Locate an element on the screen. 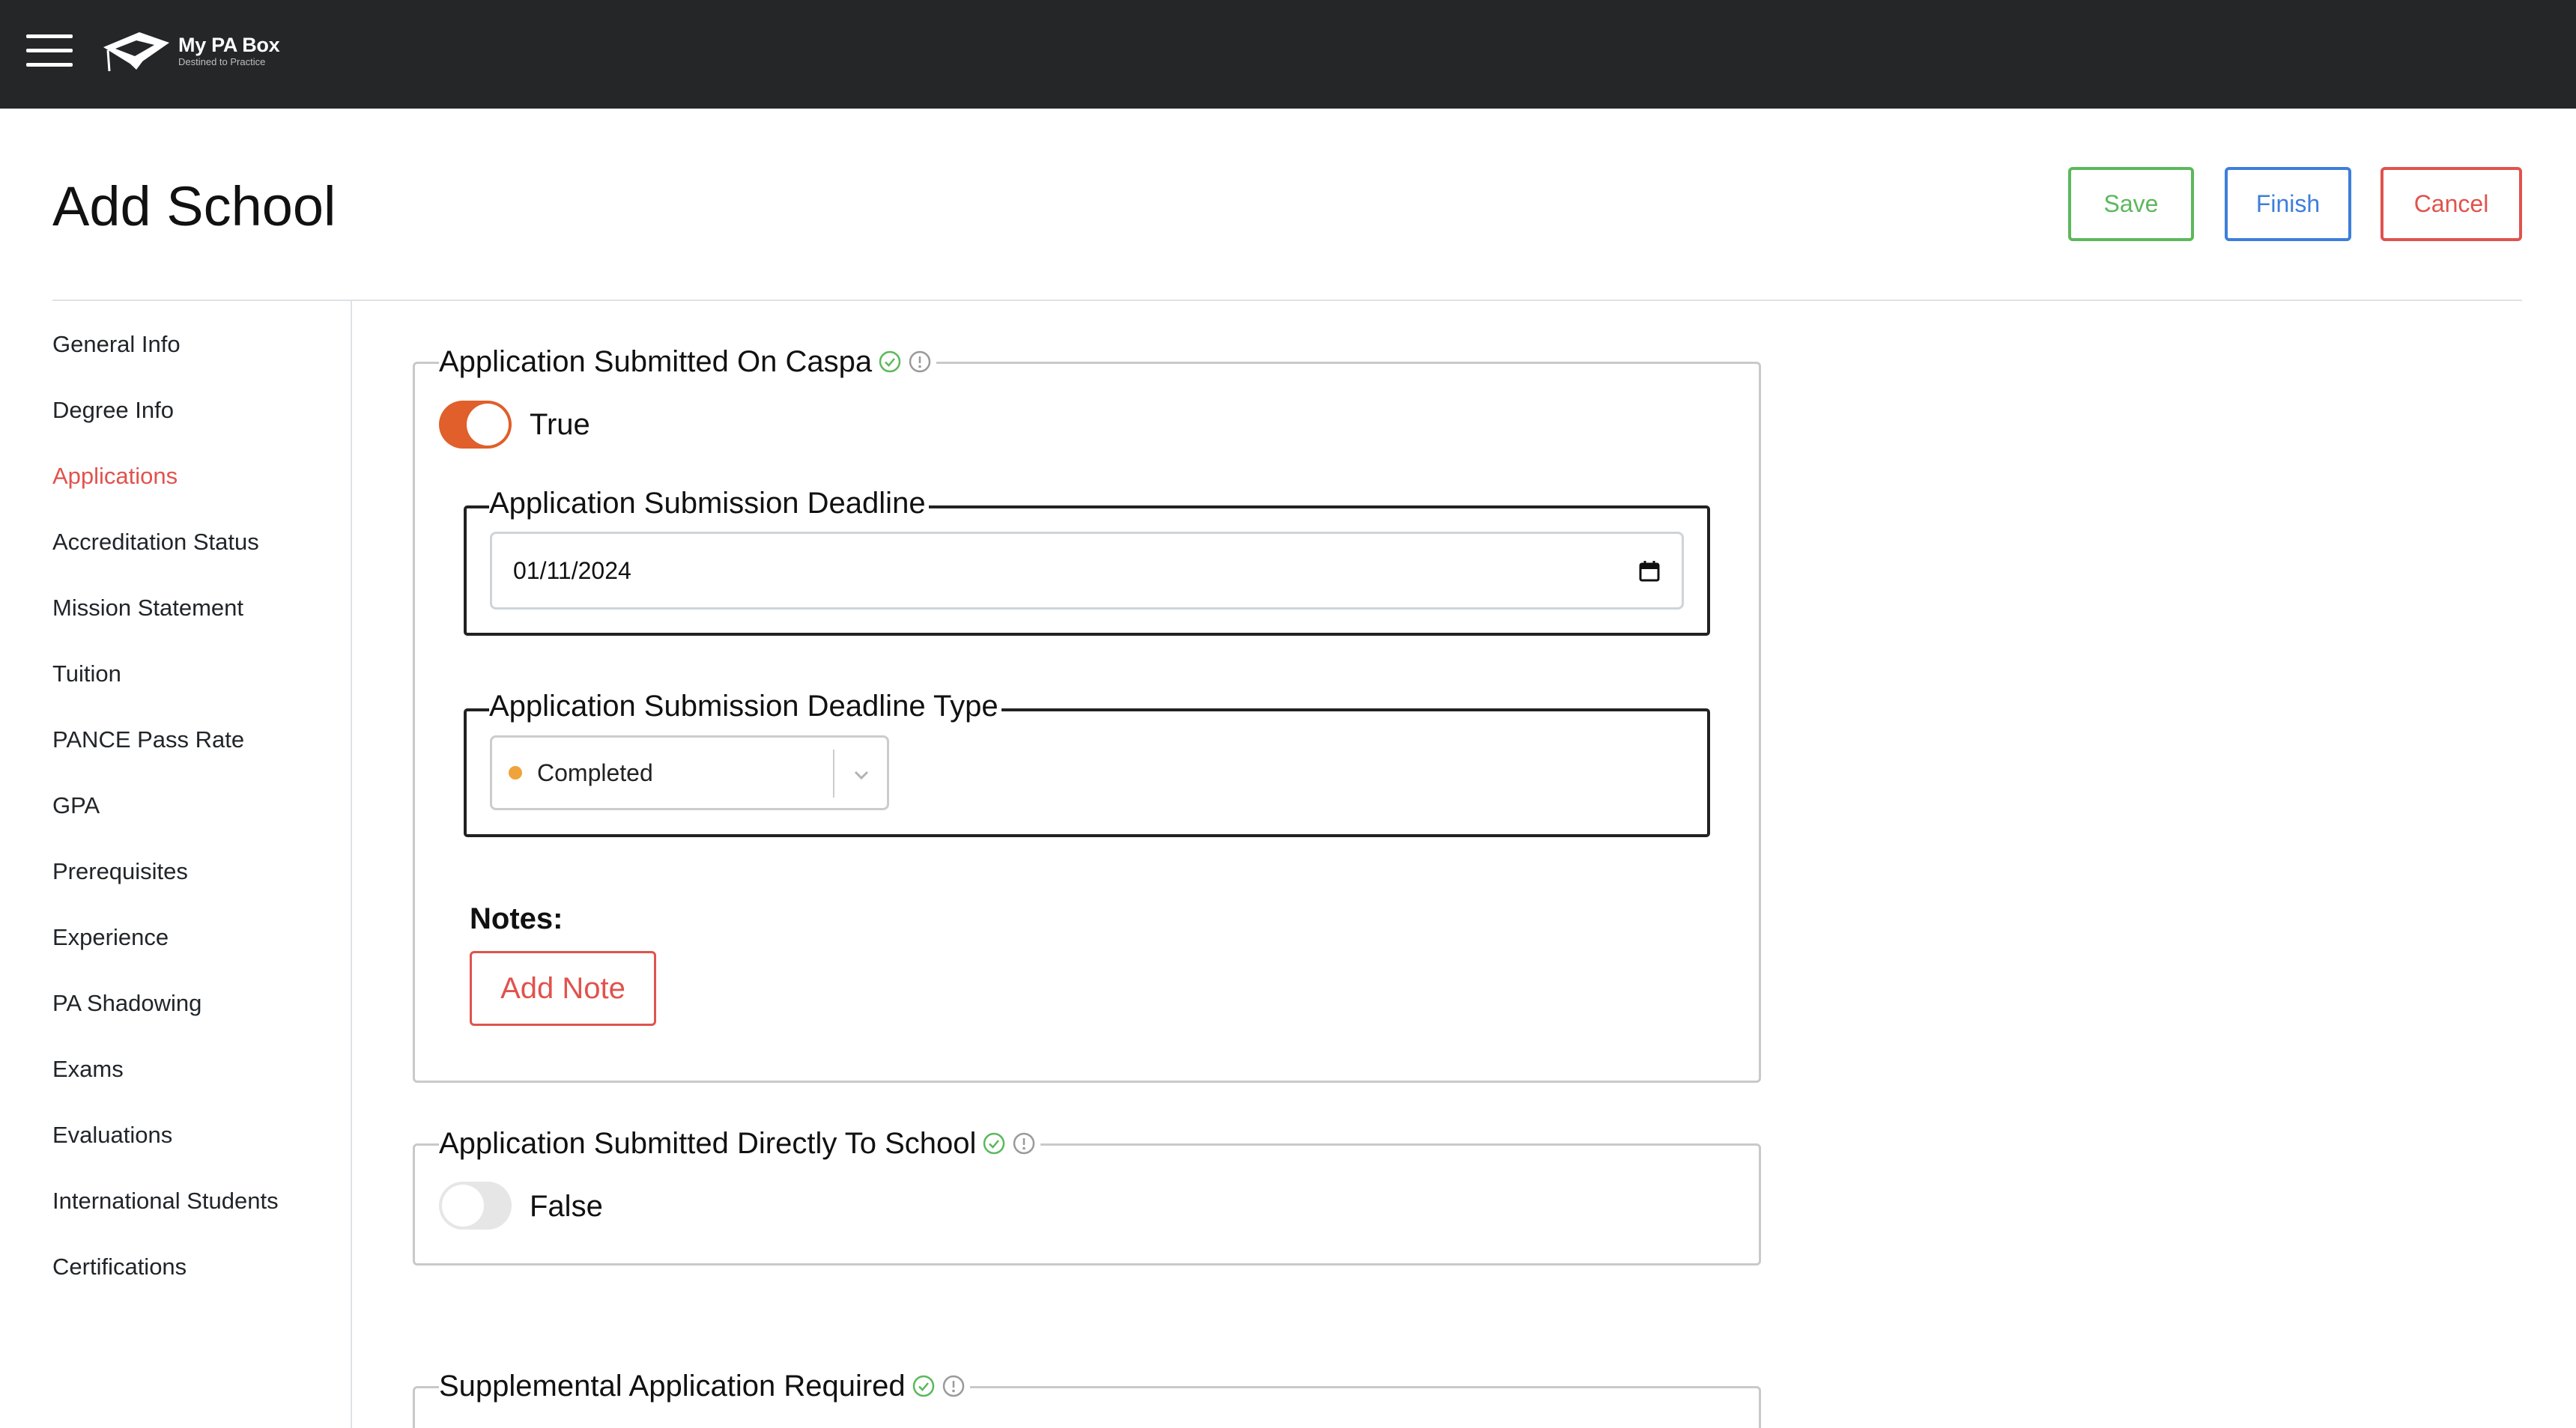 This screenshot has width=2576, height=1428. app-logo: My PA Box Destined to Practice is located at coordinates (191, 51).